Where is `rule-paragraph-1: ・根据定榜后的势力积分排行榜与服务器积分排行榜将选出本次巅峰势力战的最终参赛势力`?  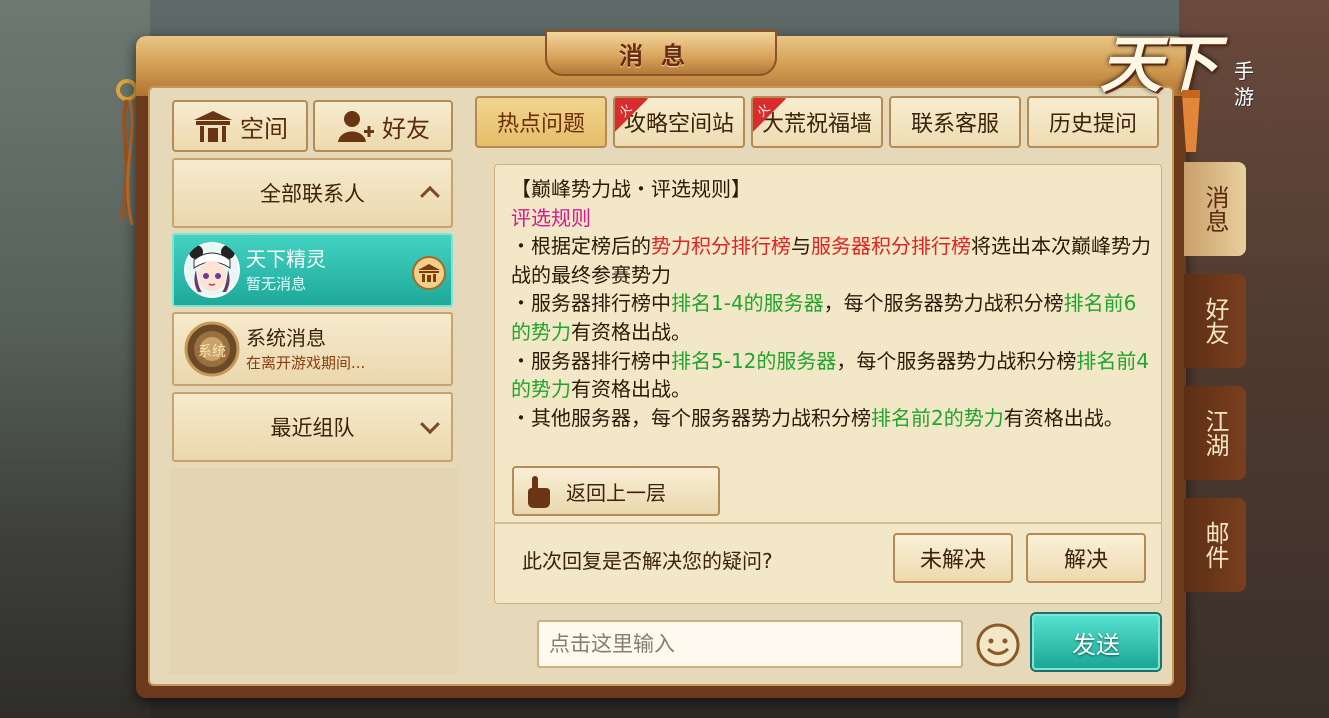 rule-paragraph-1: ・根据定榜后的势力积分排行榜与服务器积分排行榜将选出本次巅峰势力战的最终参赛势力 is located at coordinates (831, 260).